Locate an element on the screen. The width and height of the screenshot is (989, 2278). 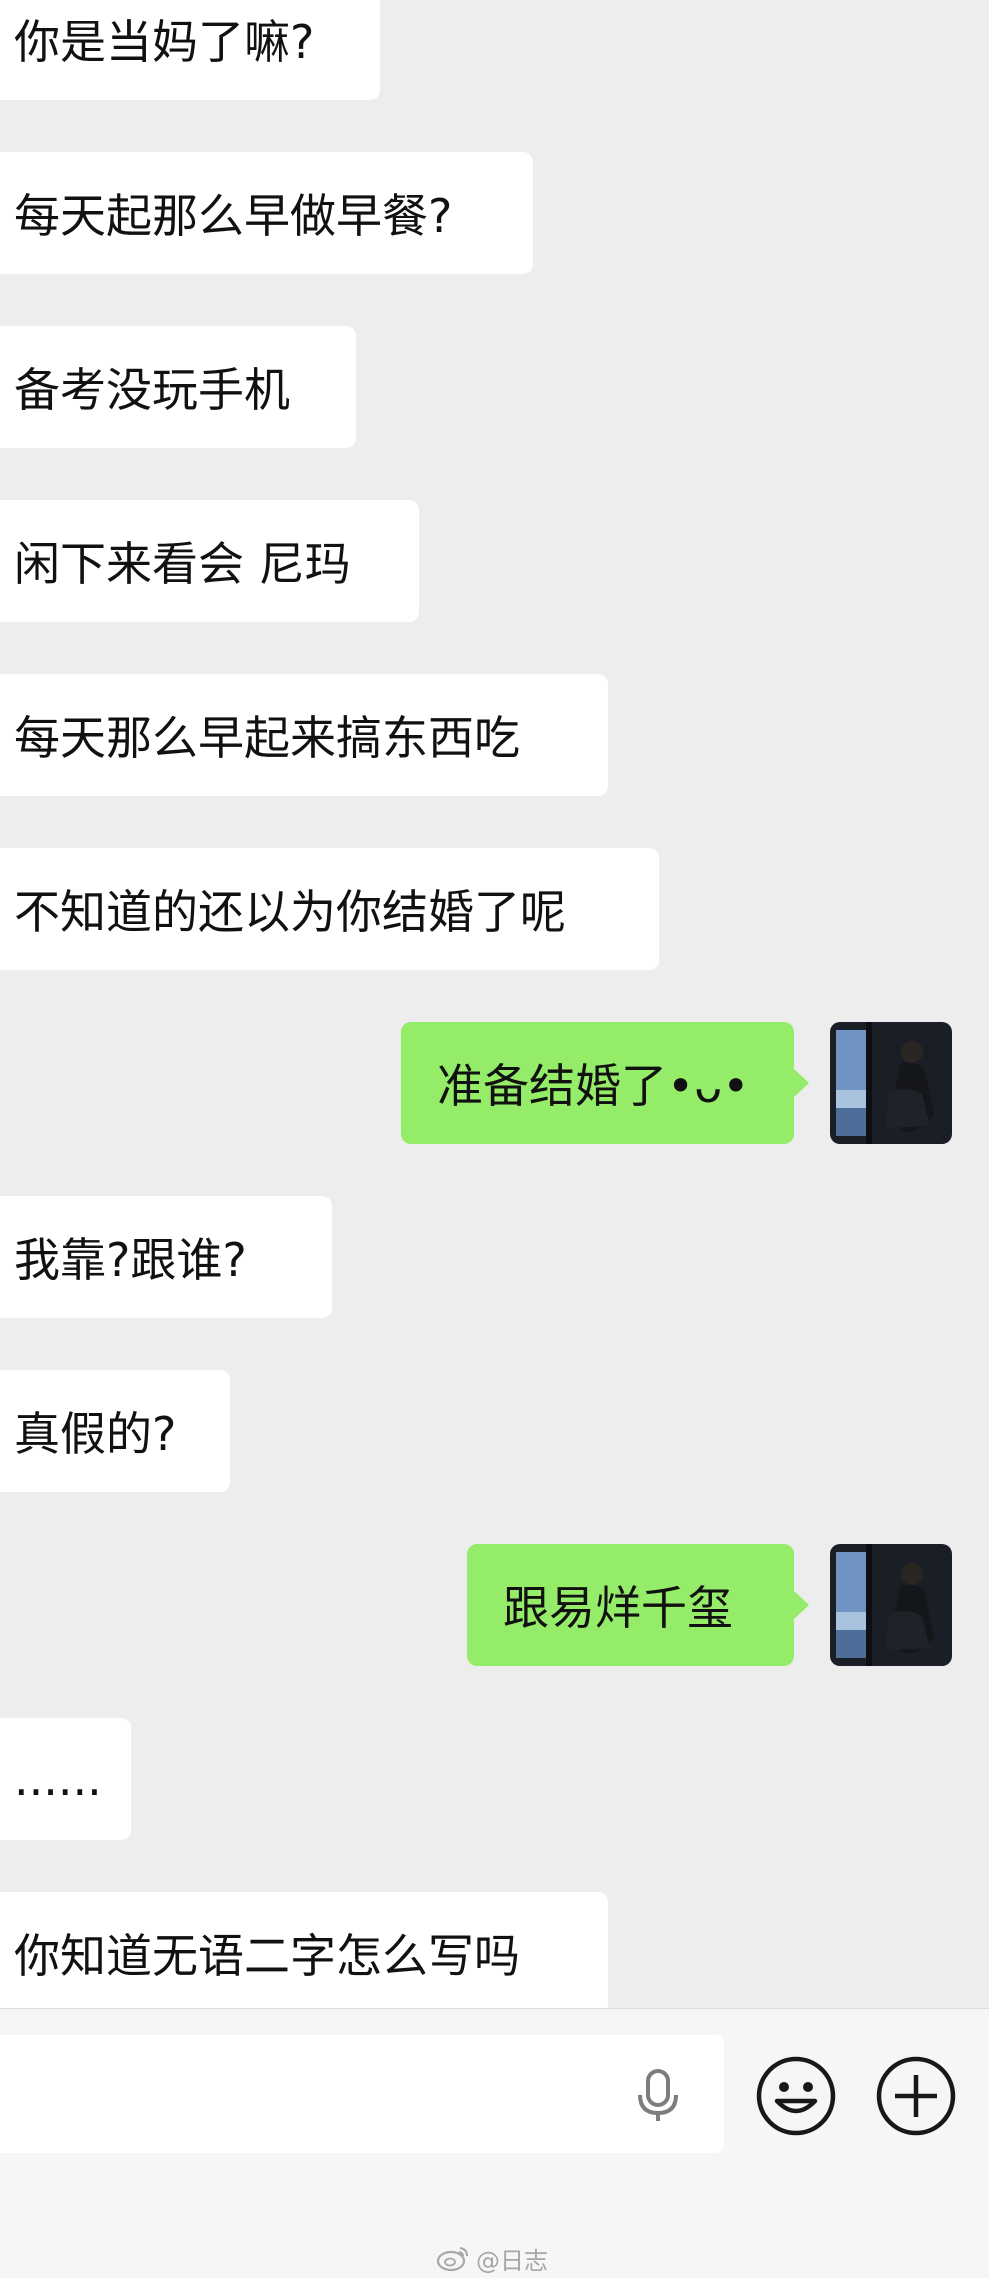
message-text: 跟易烊千玺 is located at coordinates (618, 1608).